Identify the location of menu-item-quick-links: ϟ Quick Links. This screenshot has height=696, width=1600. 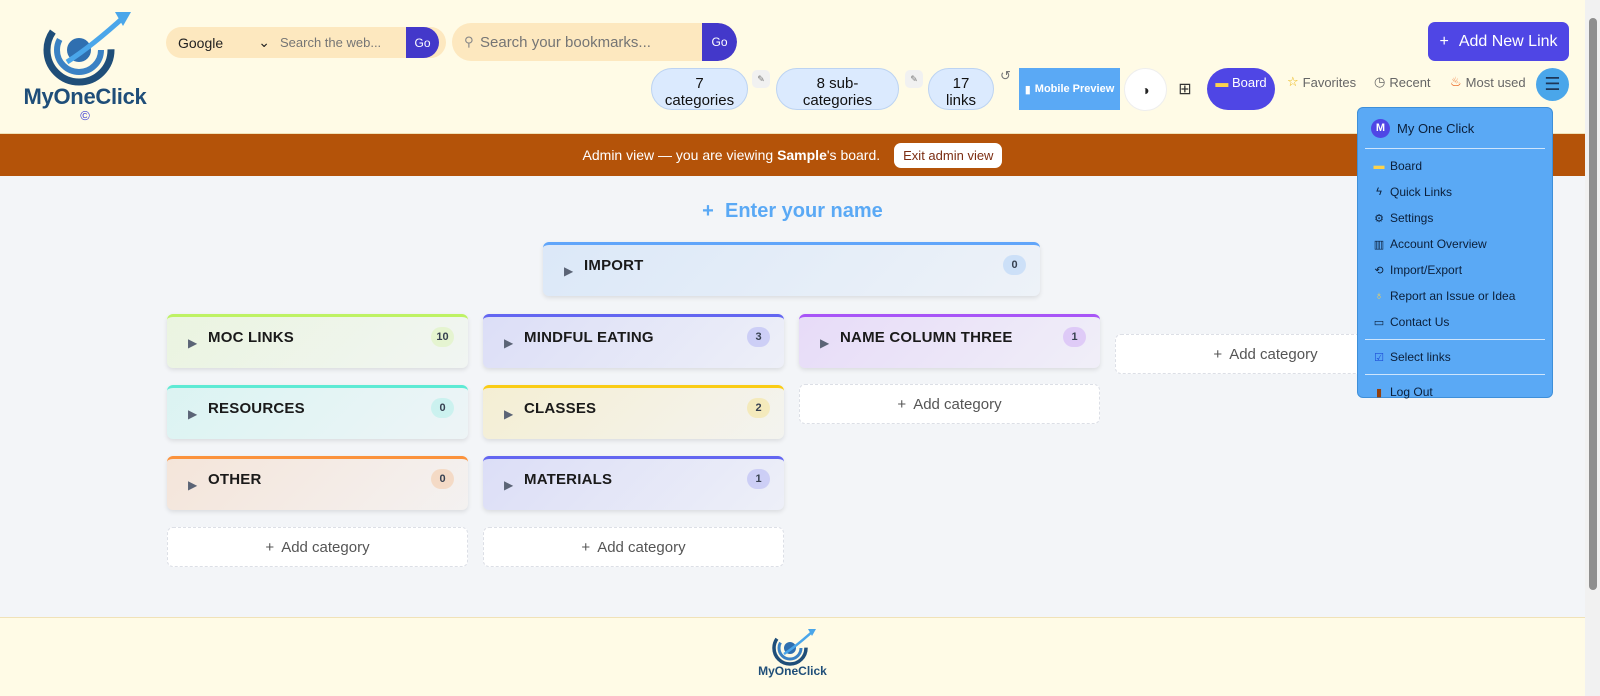
(1455, 192).